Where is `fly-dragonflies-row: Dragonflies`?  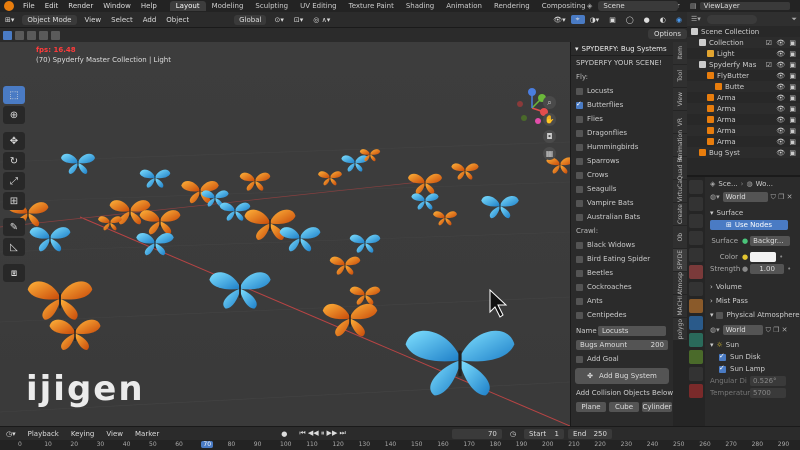 fly-dragonflies-row: Dragonflies is located at coordinates (622, 133).